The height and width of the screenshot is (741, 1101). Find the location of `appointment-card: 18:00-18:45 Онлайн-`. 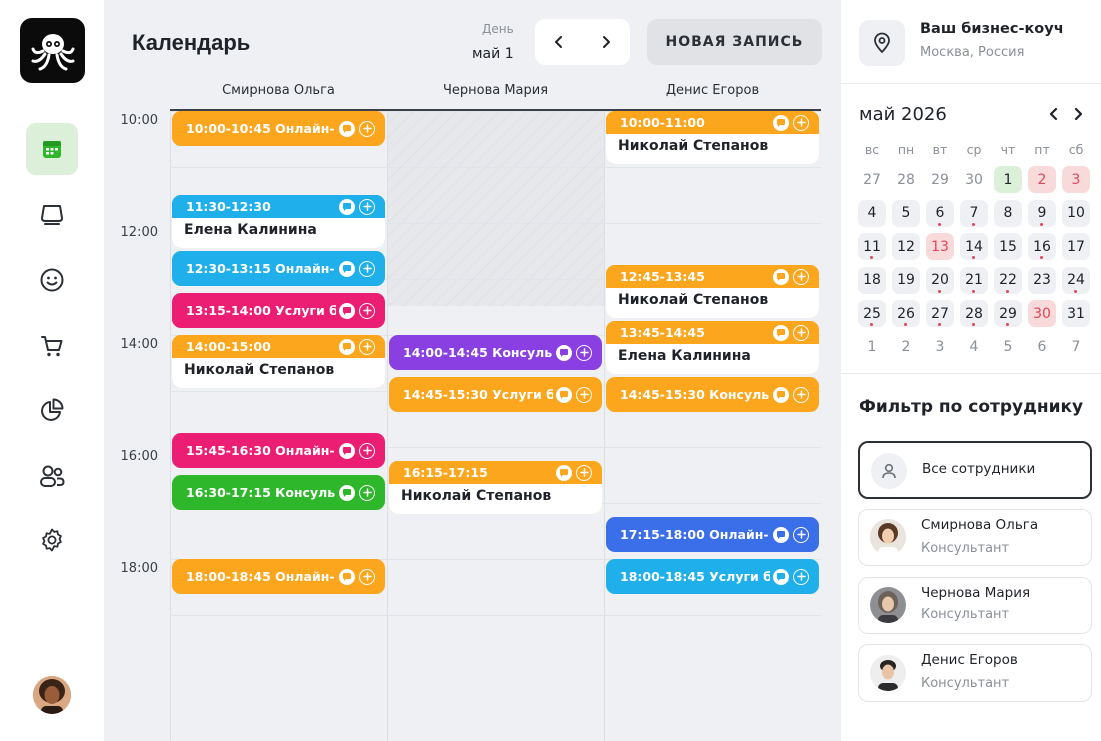

appointment-card: 18:00-18:45 Онлайн- is located at coordinates (278, 576).